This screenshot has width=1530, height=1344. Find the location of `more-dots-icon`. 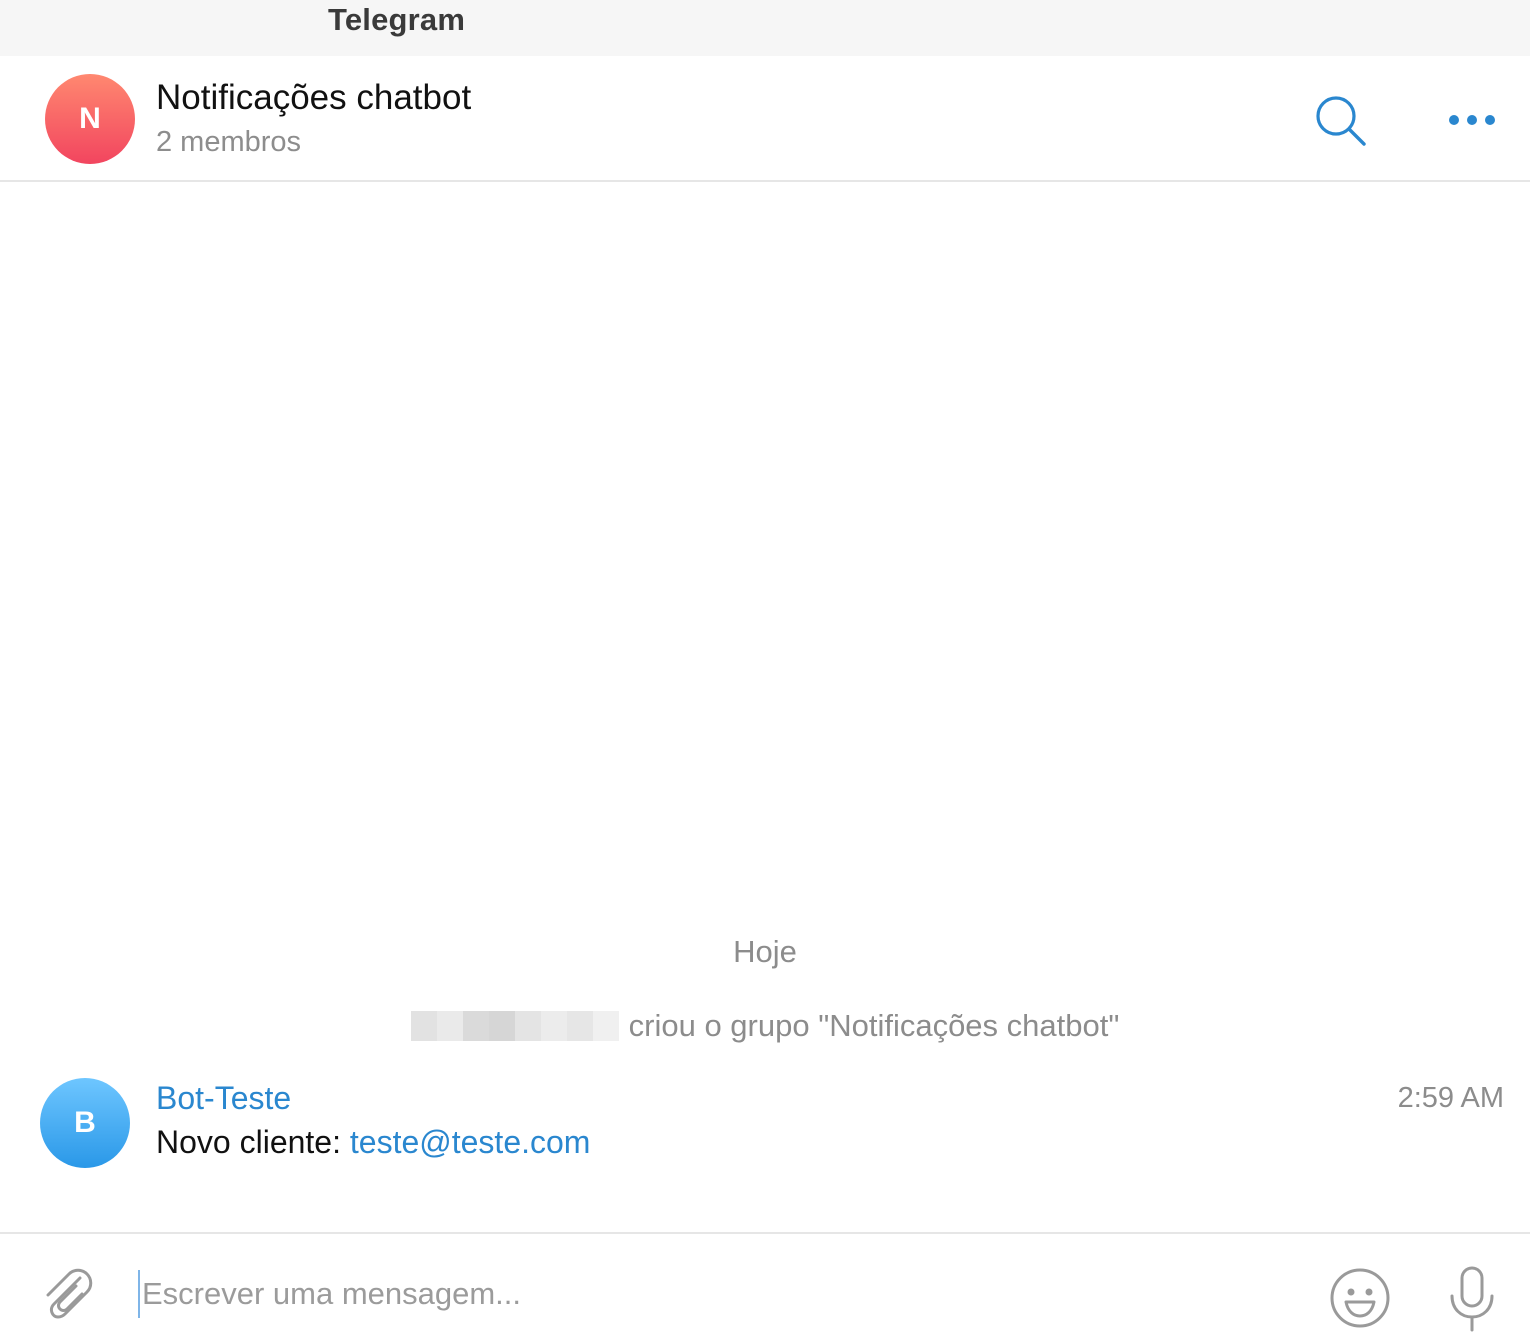

more-dots-icon is located at coordinates (1472, 120).